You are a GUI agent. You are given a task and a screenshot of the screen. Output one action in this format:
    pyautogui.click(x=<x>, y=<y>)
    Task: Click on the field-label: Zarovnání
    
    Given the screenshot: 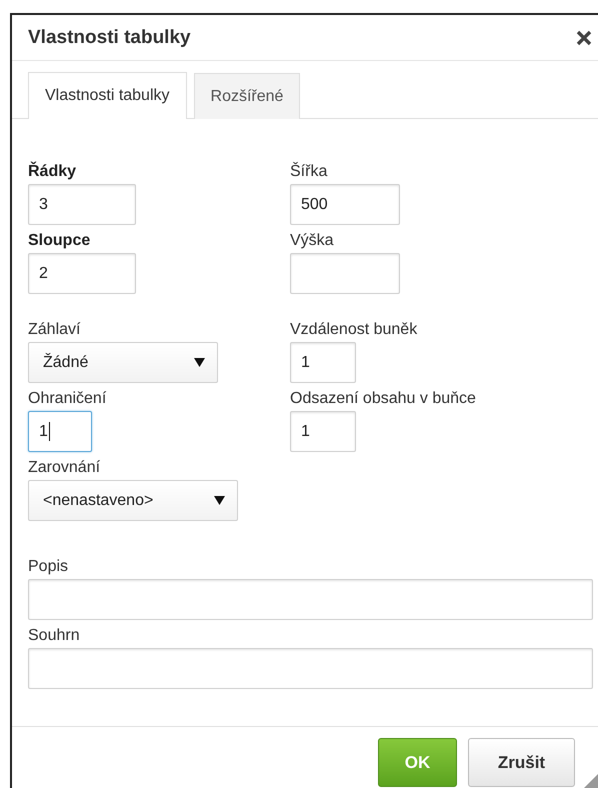 What is the action you would take?
    pyautogui.click(x=65, y=467)
    